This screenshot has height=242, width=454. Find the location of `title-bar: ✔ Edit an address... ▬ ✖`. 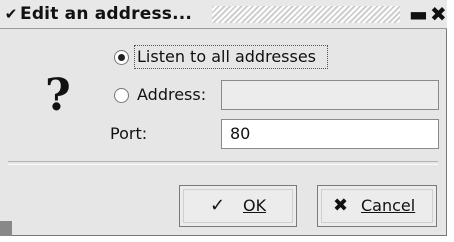

title-bar: ✔ Edit an address... ▬ ✖ is located at coordinates (223, 14).